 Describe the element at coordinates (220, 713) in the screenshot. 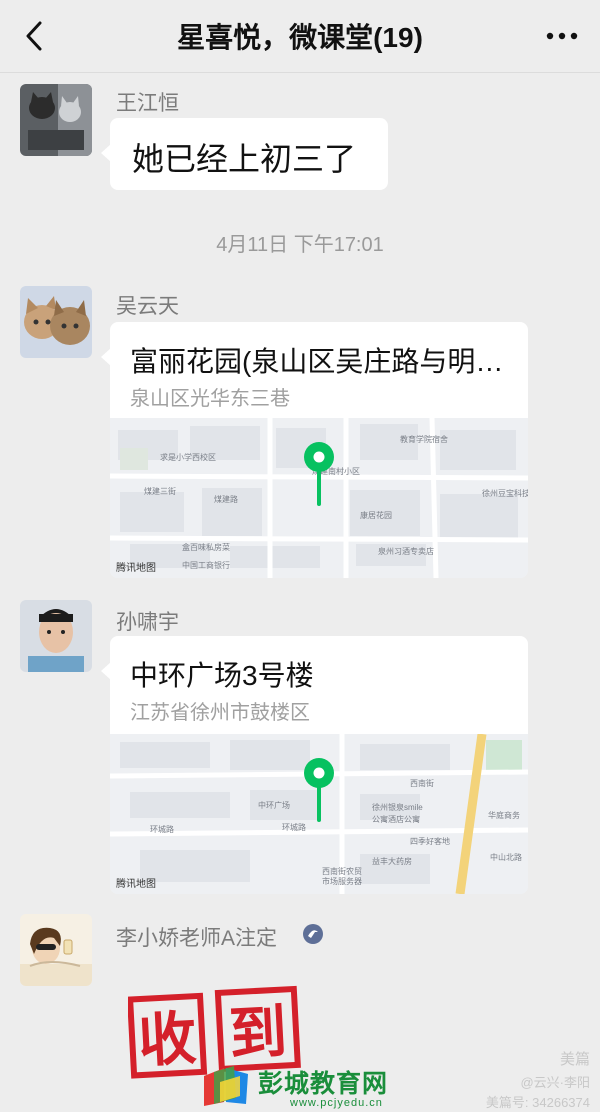

I see `location-address: 江苏省徐州市鼓楼区` at that location.